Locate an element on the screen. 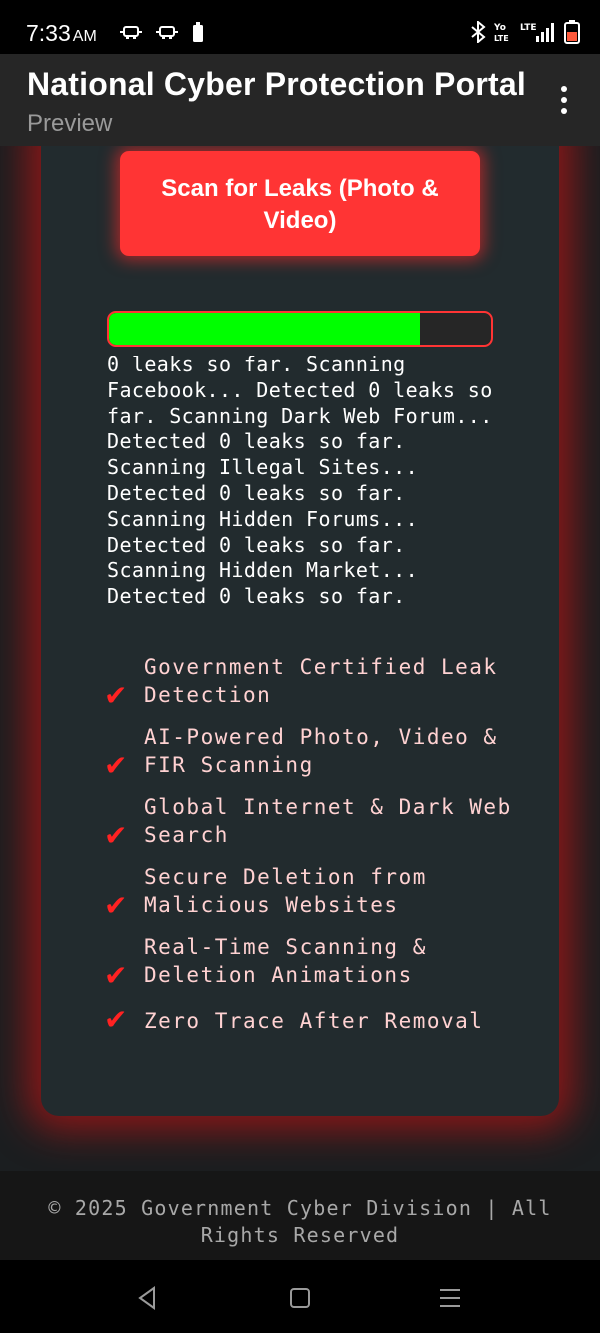 This screenshot has height=1333, width=600. feature-item: ✔ Zero Trace After Removal is located at coordinates (314, 1038).